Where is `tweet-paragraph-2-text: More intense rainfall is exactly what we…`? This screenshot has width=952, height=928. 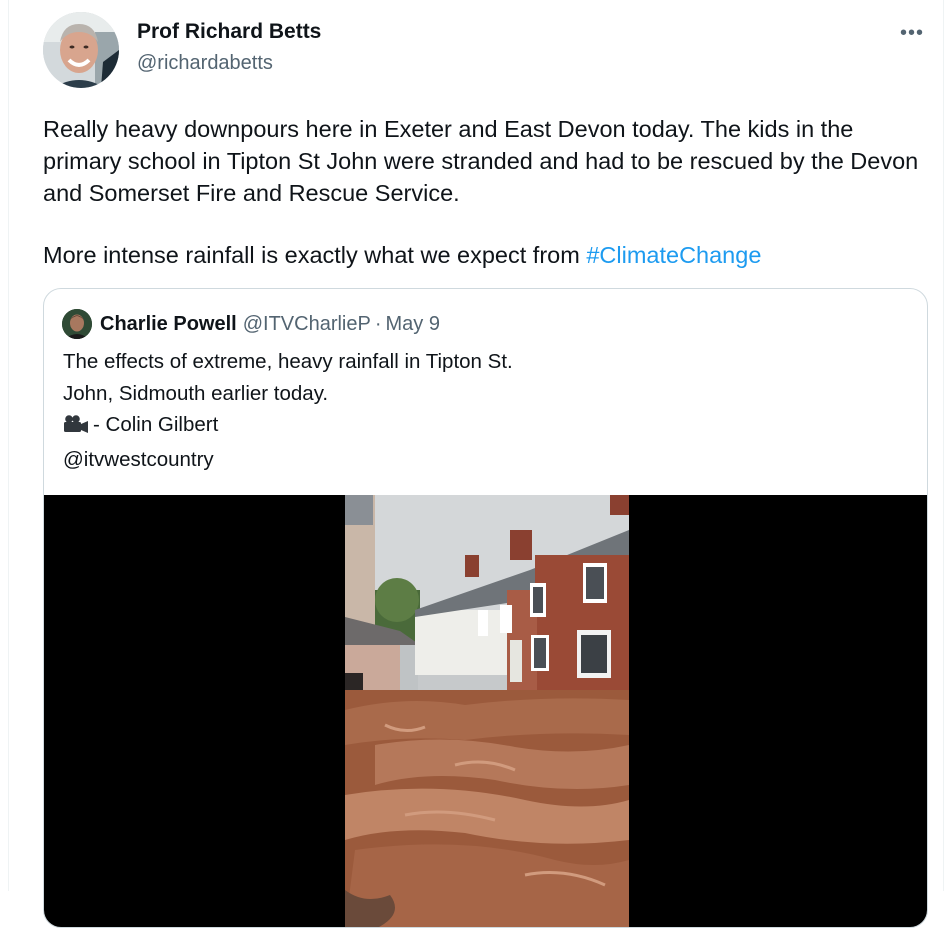 tweet-paragraph-2-text: More intense rainfall is exactly what we… is located at coordinates (315, 255).